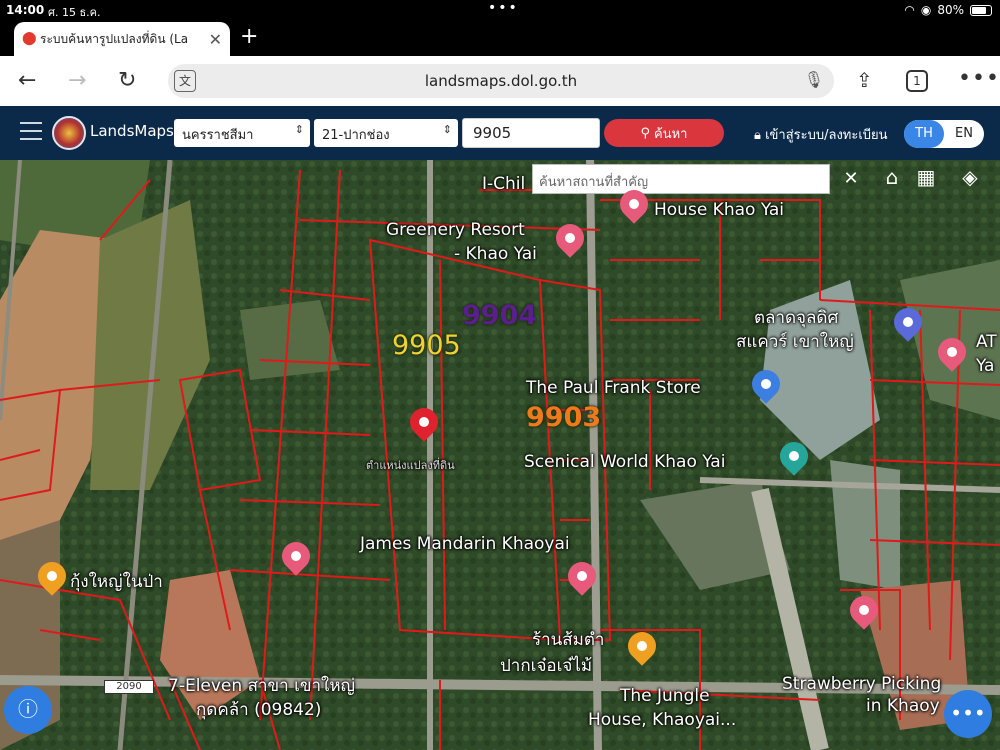 This screenshot has height=750, width=1000. What do you see at coordinates (218, 135) in the screenshot?
I see `province-value: นครราชสีมา` at bounding box center [218, 135].